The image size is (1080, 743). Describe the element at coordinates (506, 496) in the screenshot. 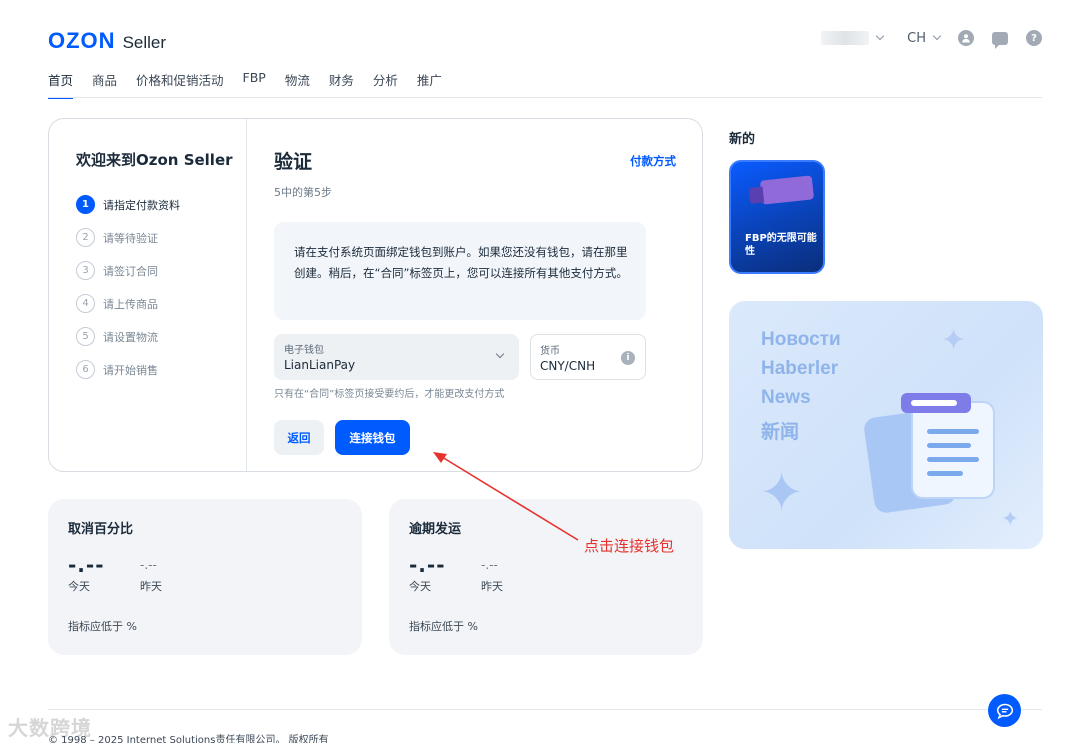

I see `annotation-arrow` at that location.